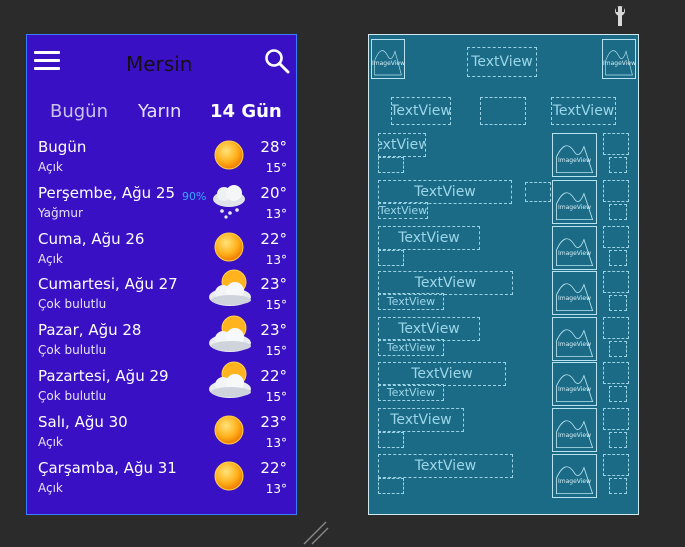  What do you see at coordinates (162, 207) in the screenshot?
I see `forecast-row: Perşembe, Ağu 25 Yağmur 20° 13° 90%` at bounding box center [162, 207].